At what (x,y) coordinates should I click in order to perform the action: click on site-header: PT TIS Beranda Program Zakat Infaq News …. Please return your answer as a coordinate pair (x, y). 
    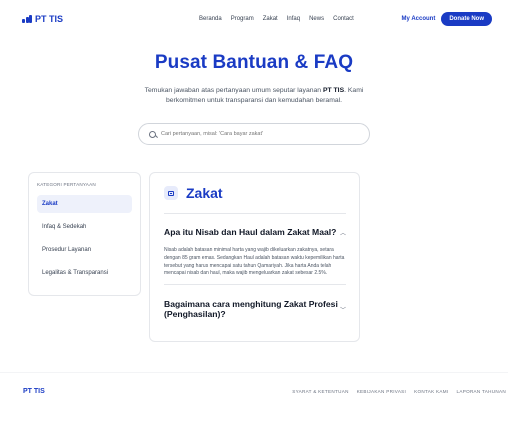
    Looking at the image, I should click on (254, 19).